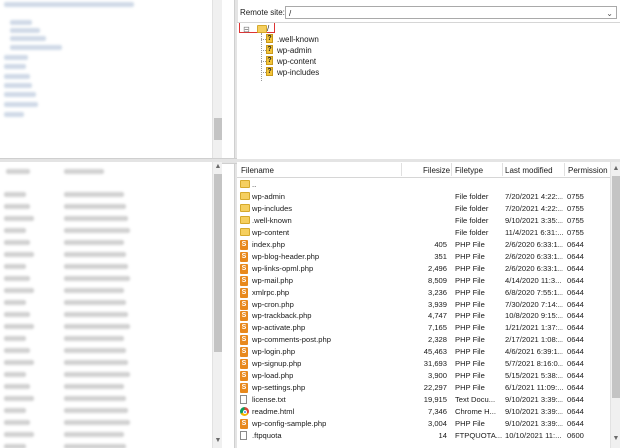  Describe the element at coordinates (273, 304) in the screenshot. I see `file-name: wp-cron.php` at that location.